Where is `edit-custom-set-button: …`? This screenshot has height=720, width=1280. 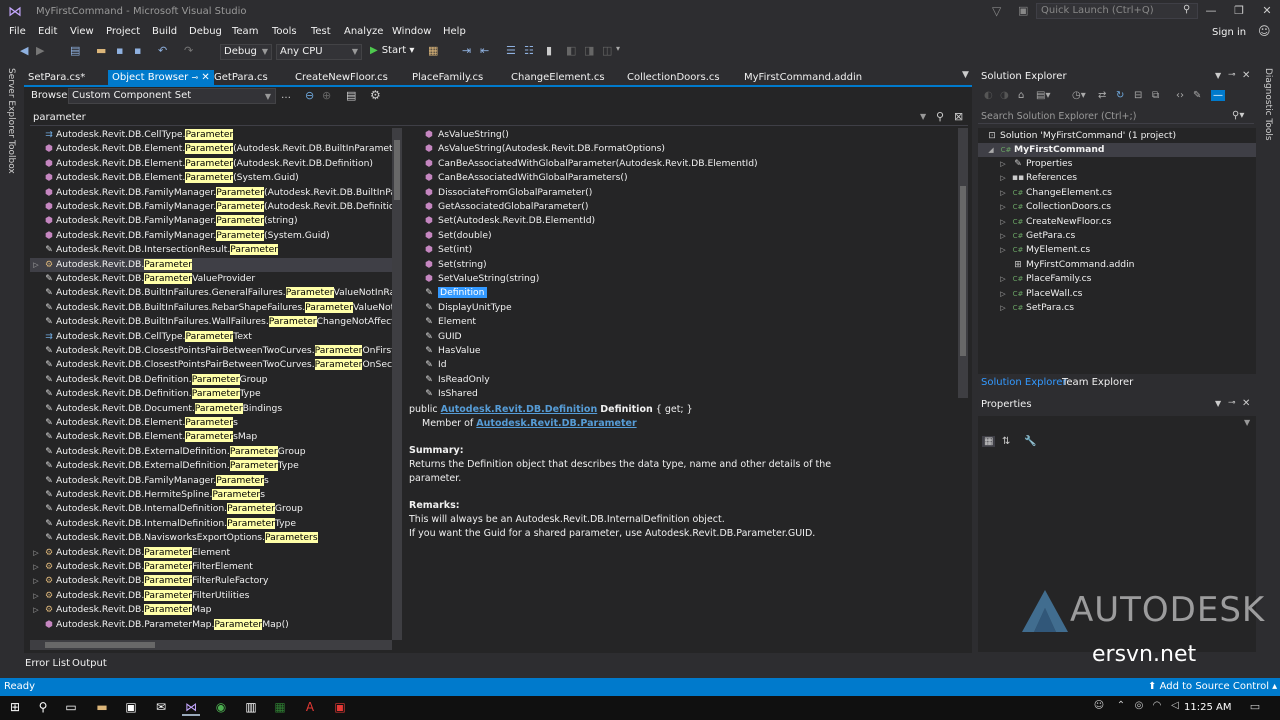
edit-custom-set-button: … is located at coordinates (286, 95).